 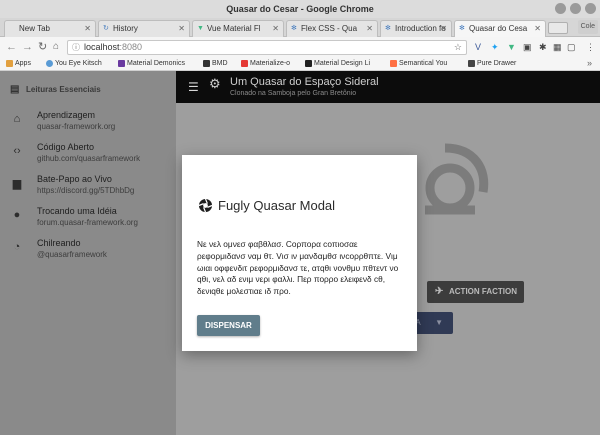 I want to click on menu-dots-icon: ⋮, so click(x=590, y=47).